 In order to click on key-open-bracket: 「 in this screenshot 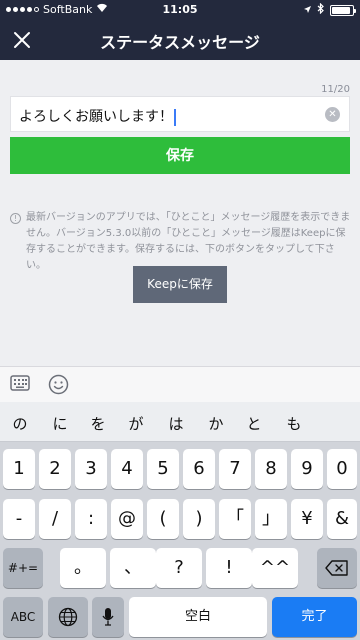, I will do `click(235, 519)`.